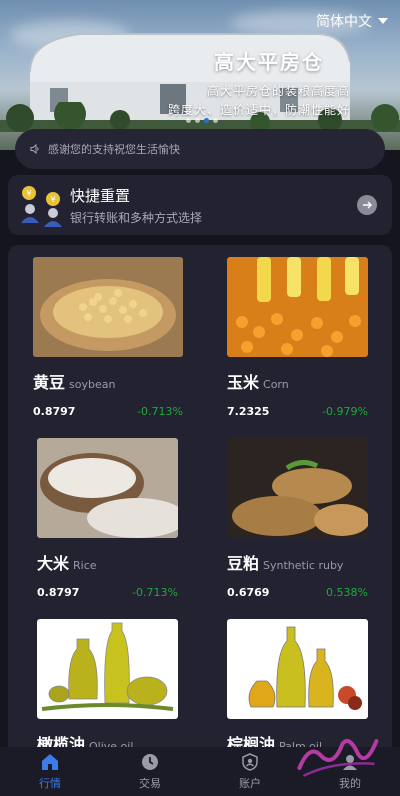  I want to click on carousel-dot-active, so click(206, 120).